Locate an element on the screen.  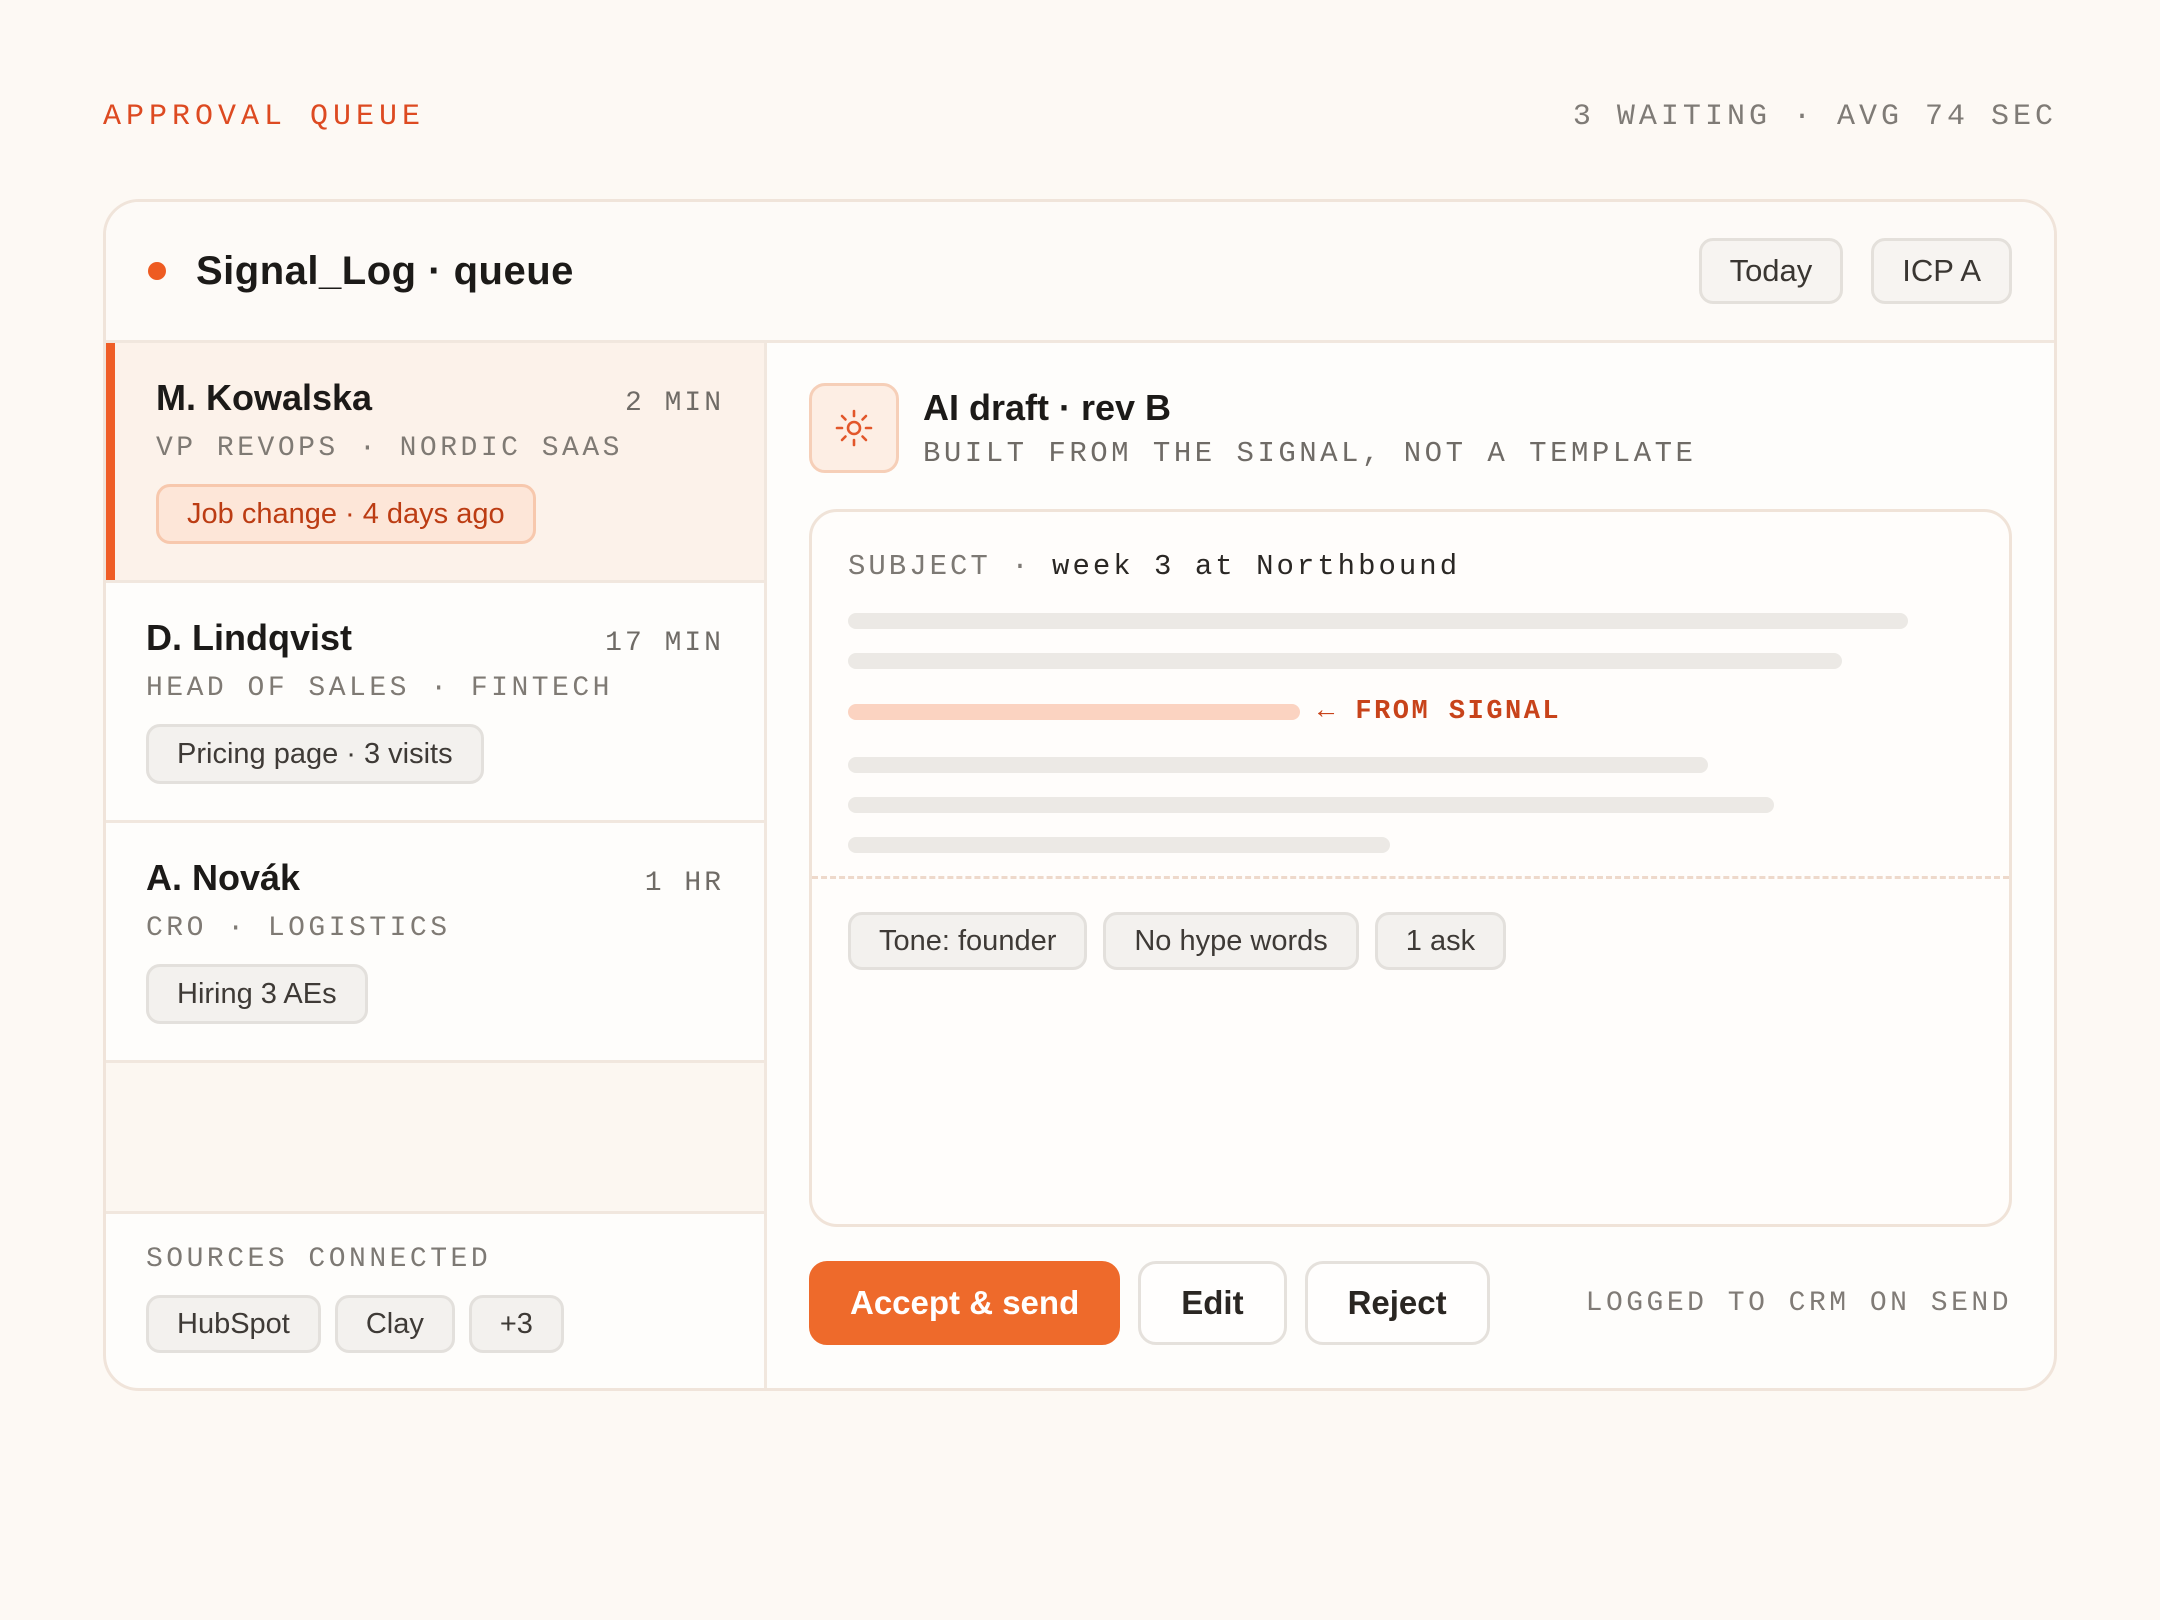
lead-role: HEAD OF SALES · FINTECH is located at coordinates (379, 688).